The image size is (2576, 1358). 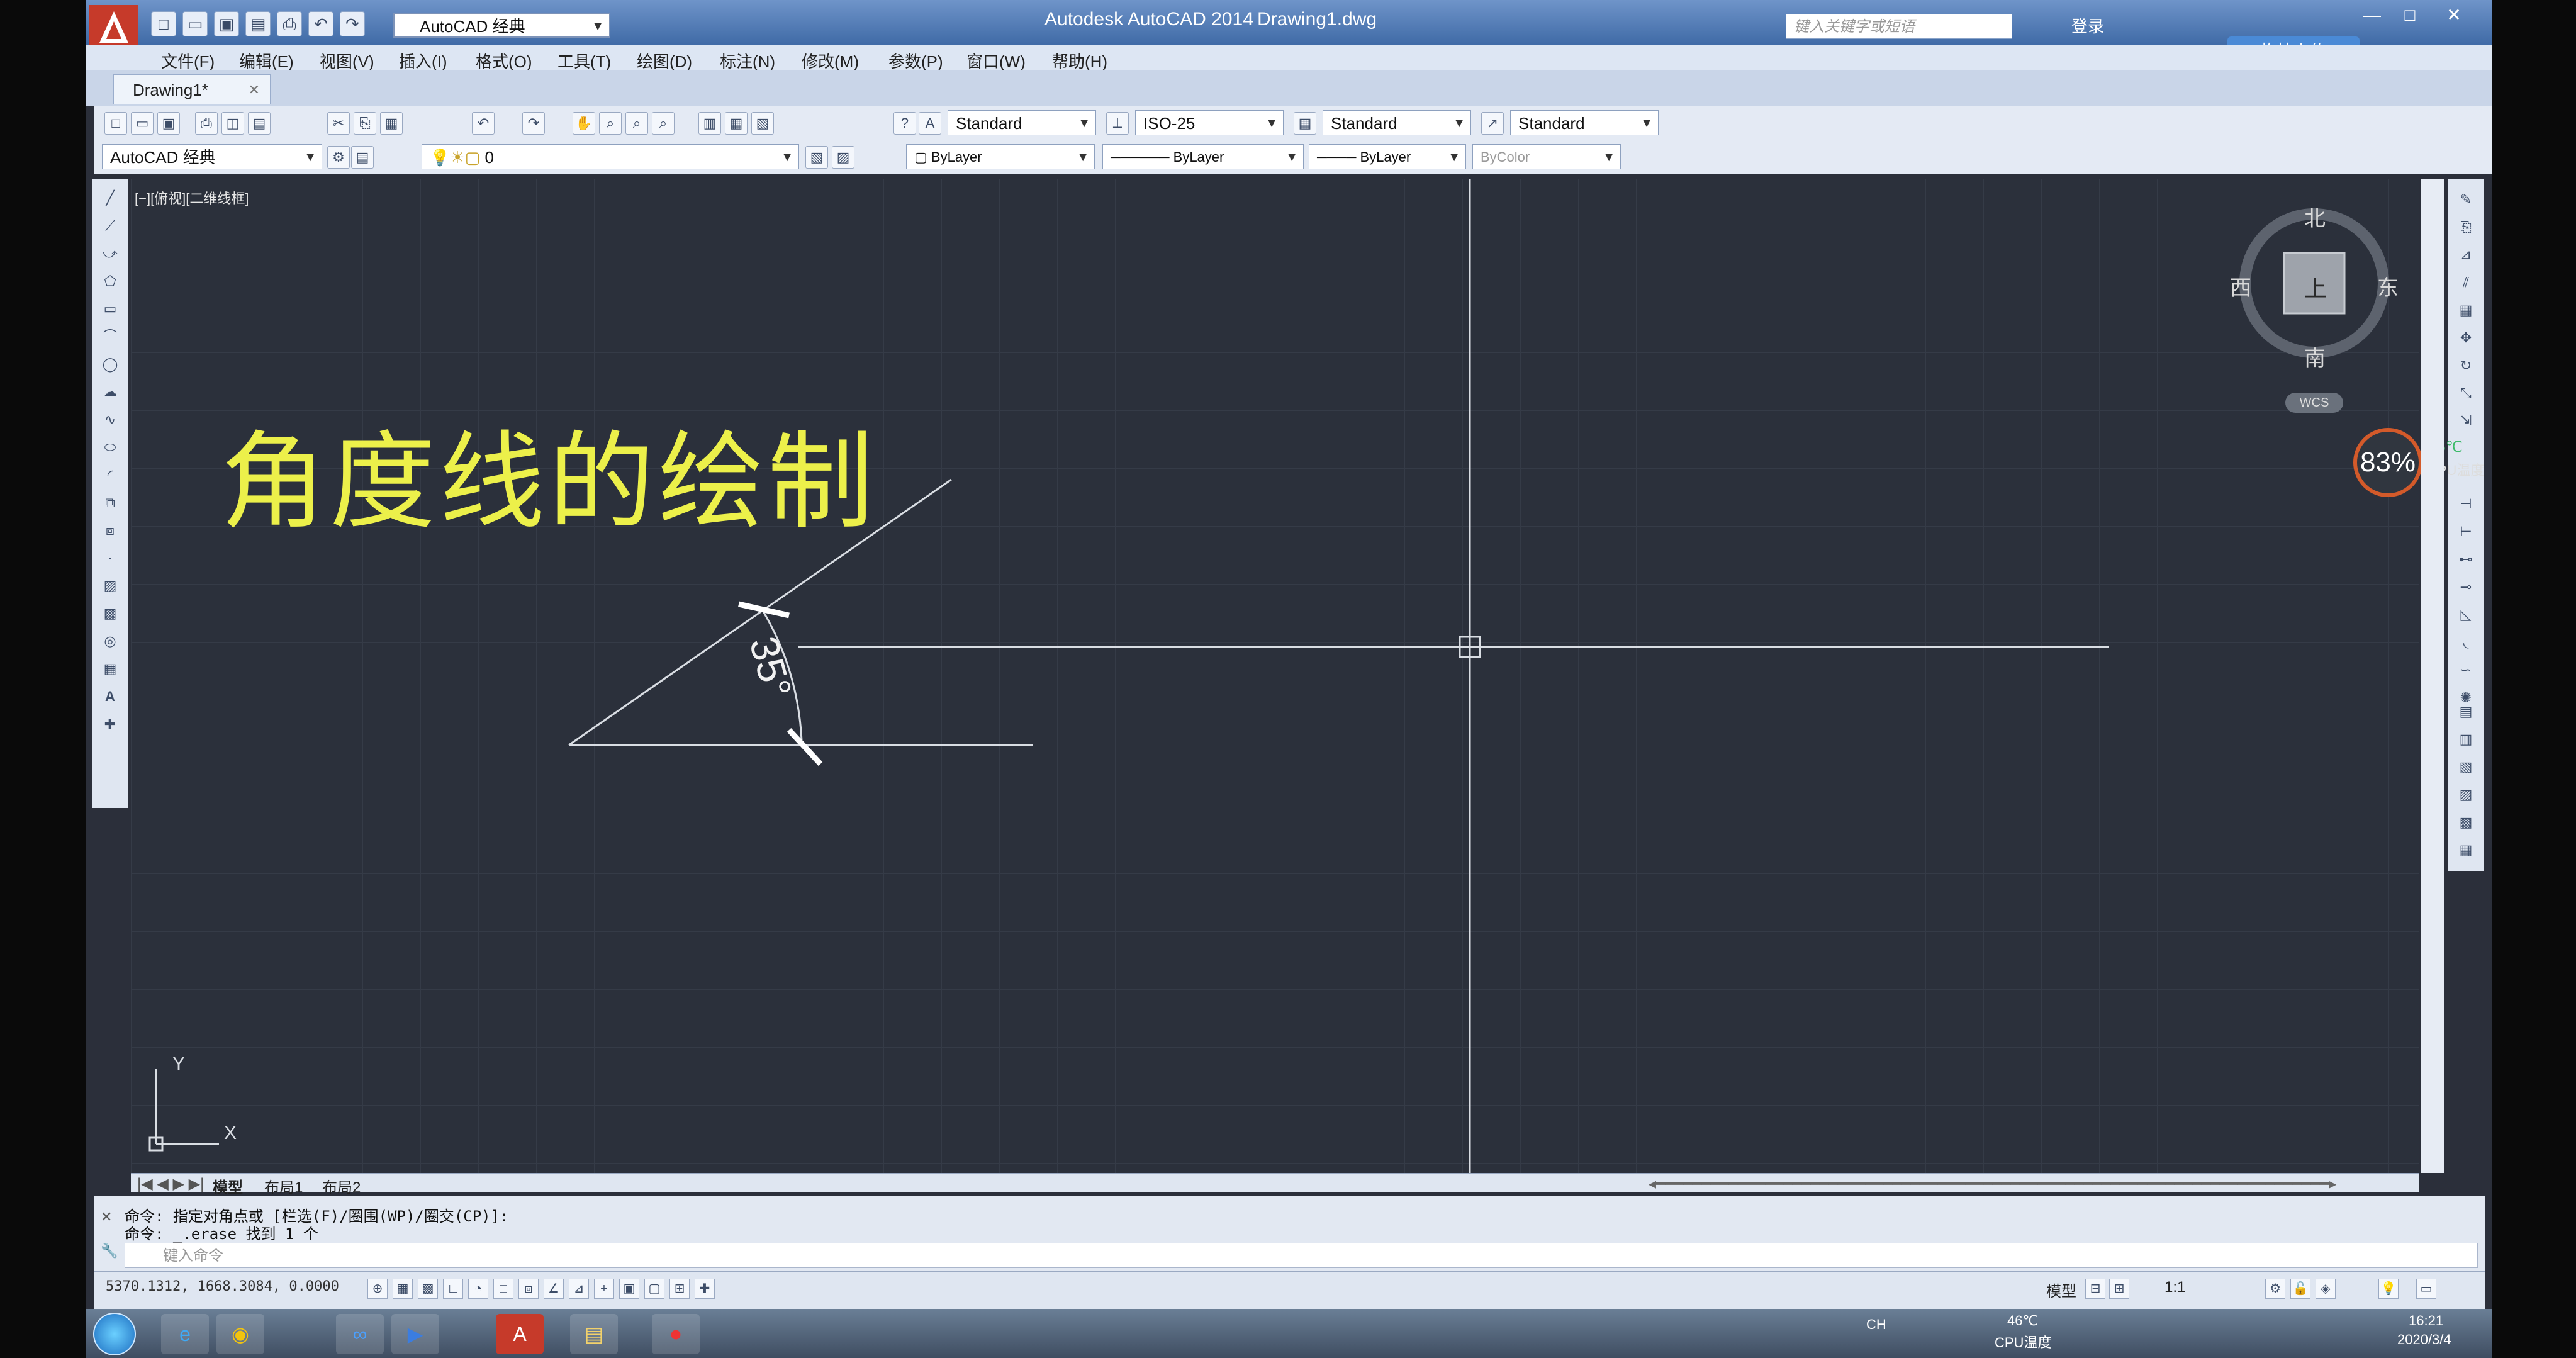 What do you see at coordinates (114, 1334) in the screenshot?
I see `start-button-icon` at bounding box center [114, 1334].